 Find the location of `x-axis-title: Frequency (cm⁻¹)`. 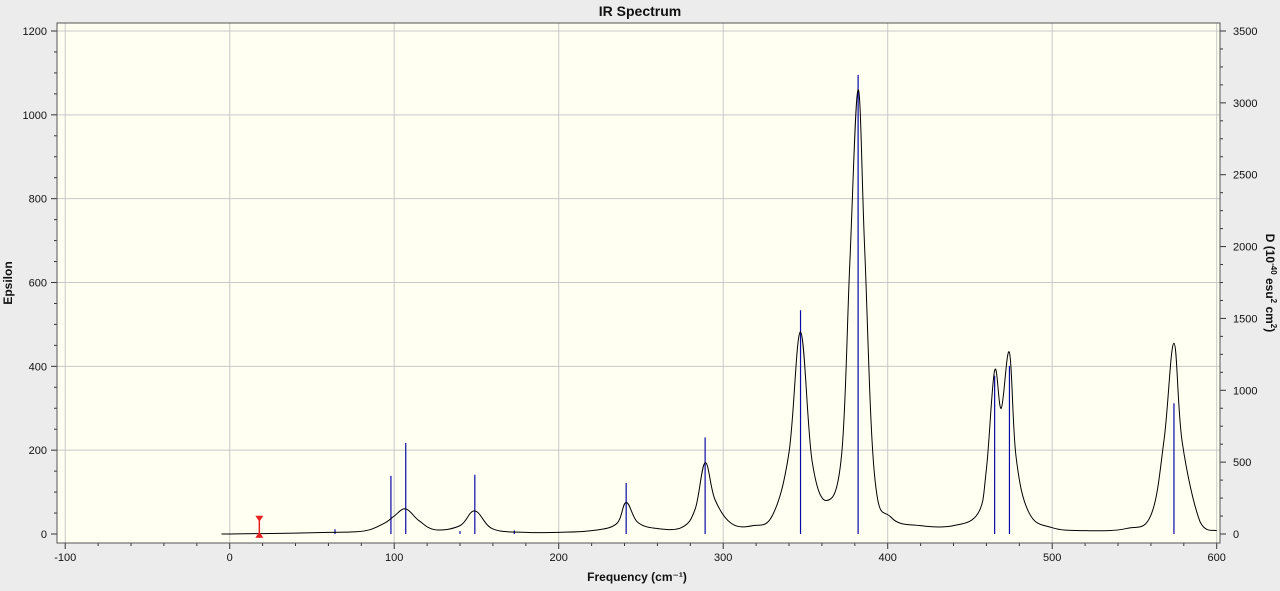

x-axis-title: Frequency (cm⁻¹) is located at coordinates (637, 577).